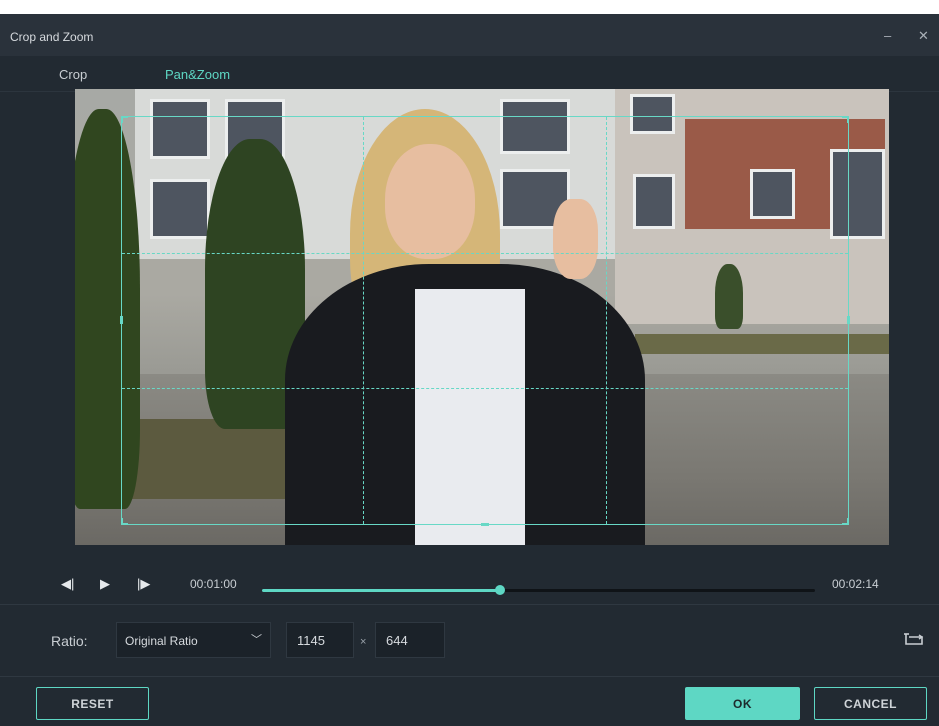  What do you see at coordinates (197, 74) in the screenshot?
I see `tab-pan-zoom: Pan&Zoom` at bounding box center [197, 74].